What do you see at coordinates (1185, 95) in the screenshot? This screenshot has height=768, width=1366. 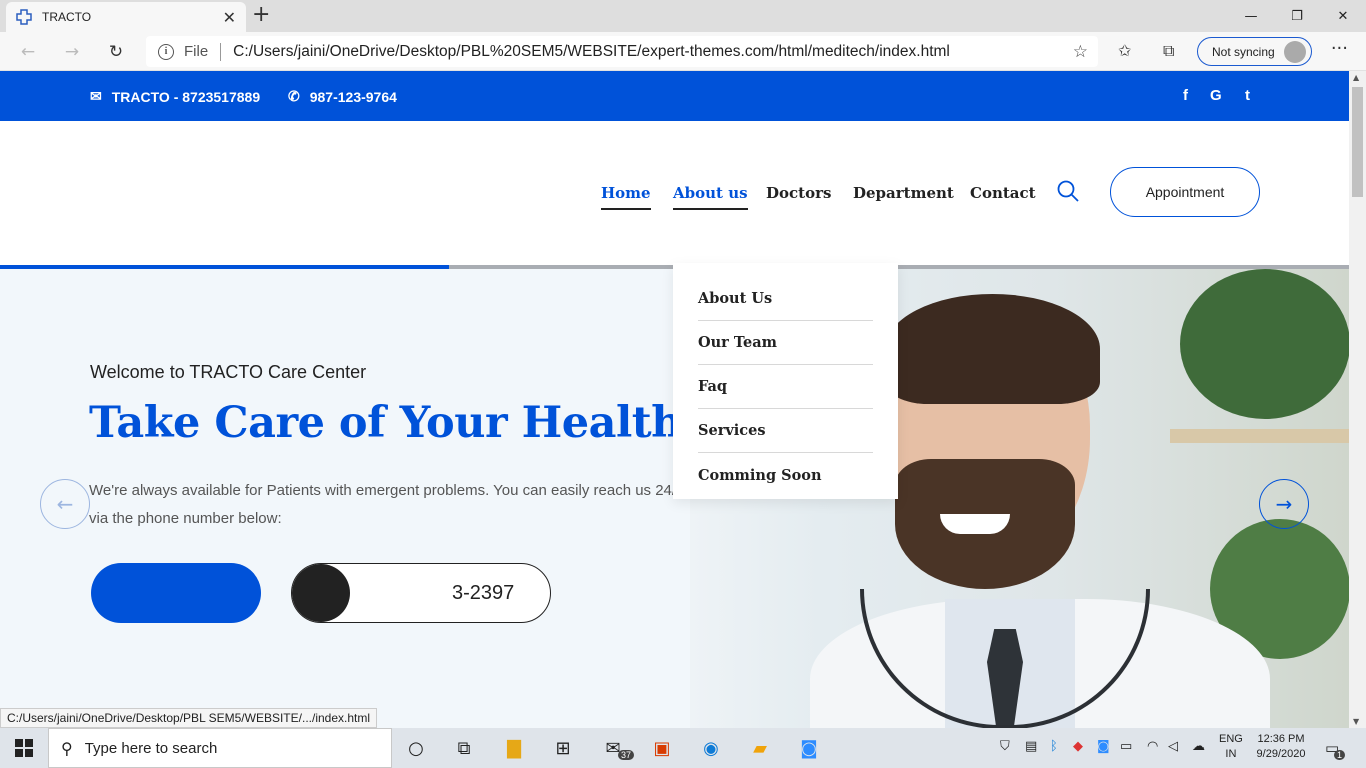 I see `facebook-icon: f` at bounding box center [1185, 95].